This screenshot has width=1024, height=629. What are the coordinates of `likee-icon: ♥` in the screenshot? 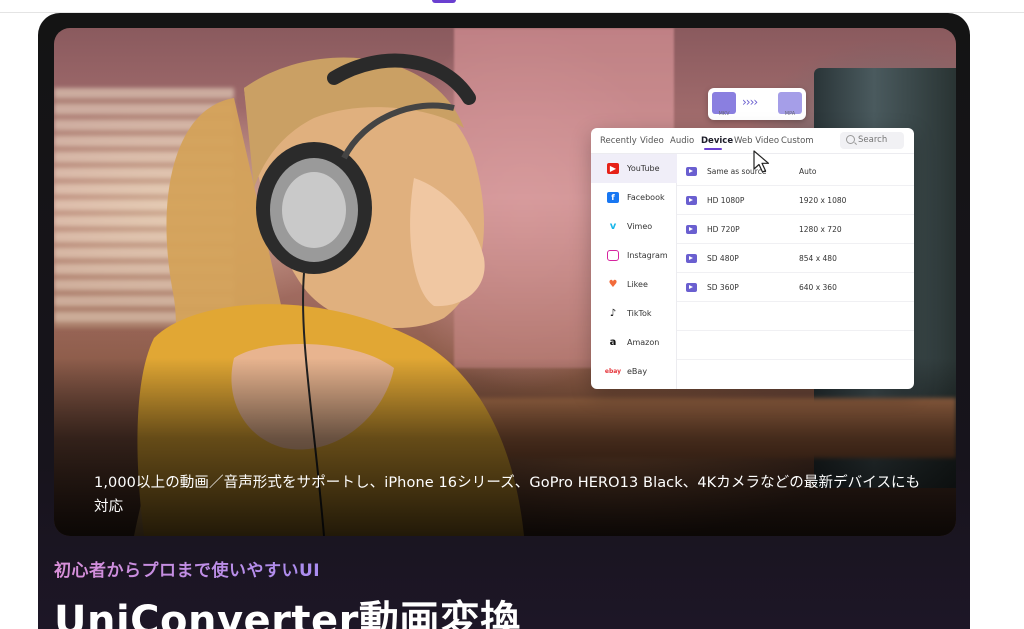 It's located at (613, 284).